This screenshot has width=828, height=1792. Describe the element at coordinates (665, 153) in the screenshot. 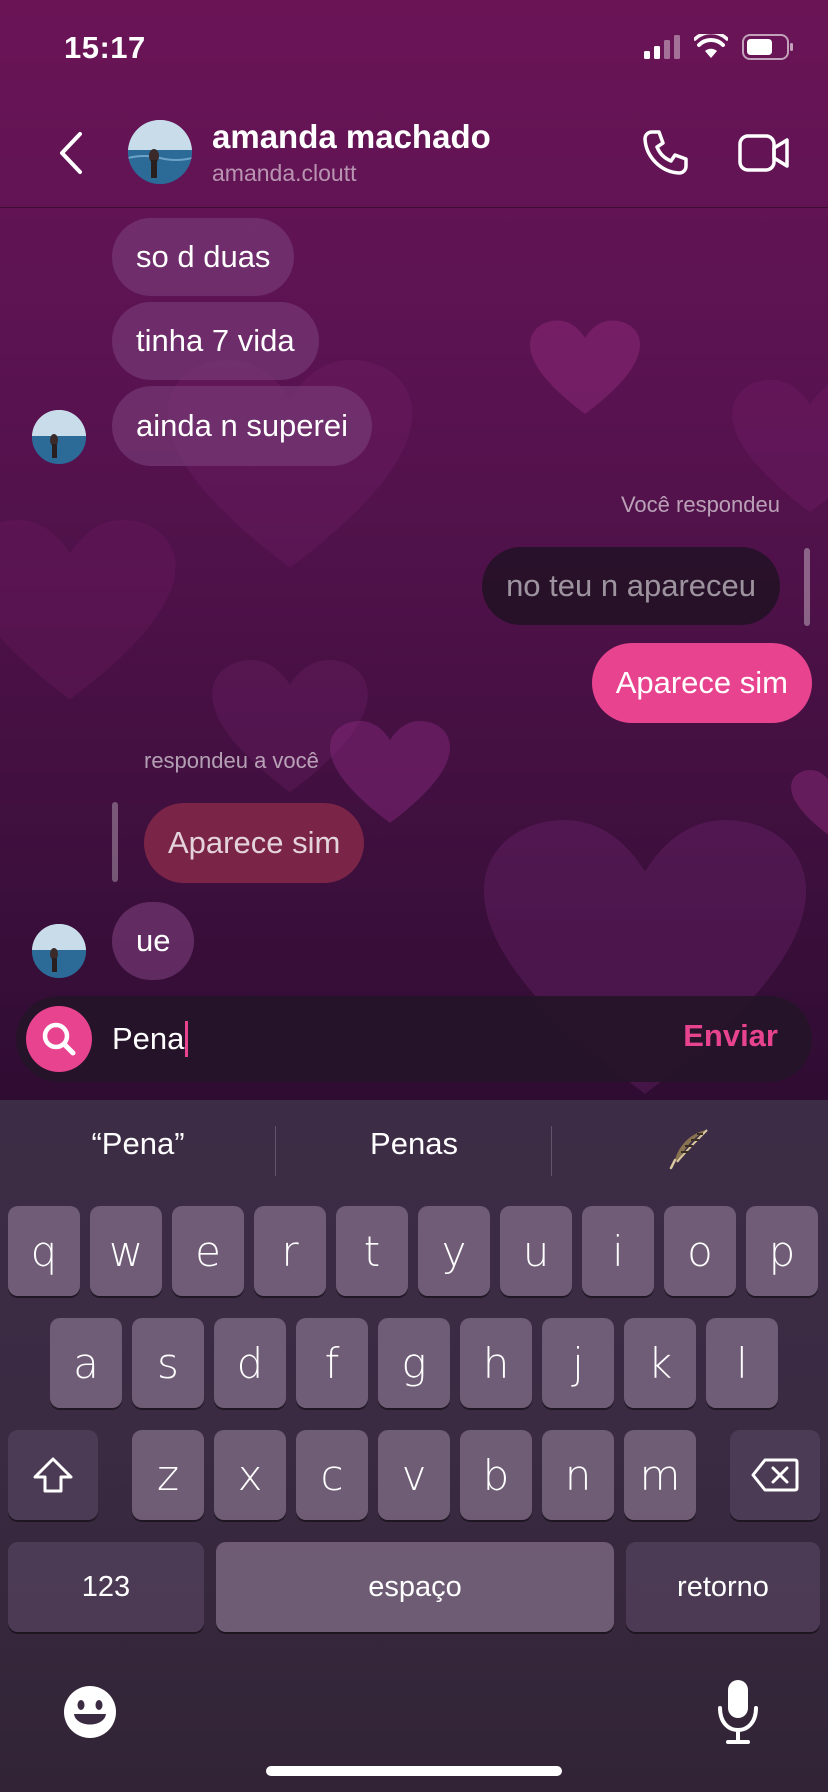

I see `phone-call-icon` at that location.